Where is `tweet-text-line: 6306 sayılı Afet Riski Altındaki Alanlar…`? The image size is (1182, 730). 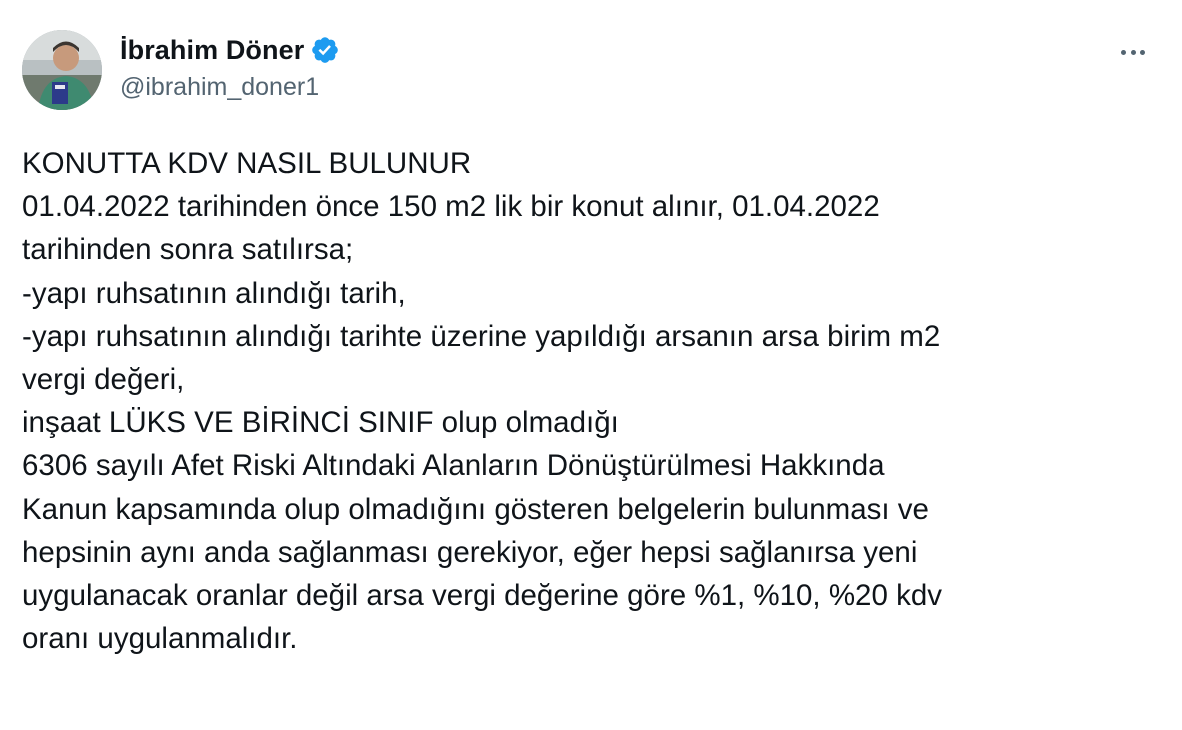
tweet-text-line: 6306 sayılı Afet Riski Altındaki Alanlar… is located at coordinates (453, 466).